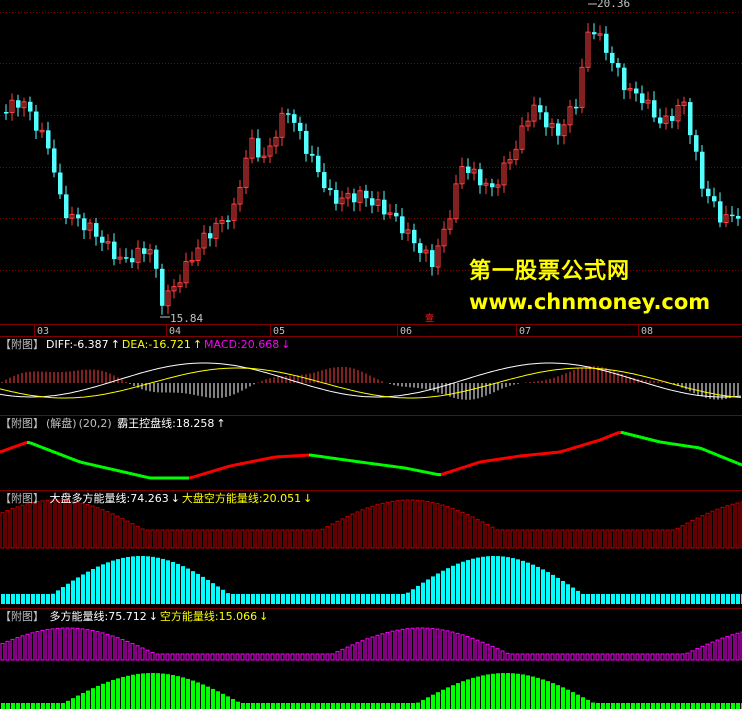  Describe the element at coordinates (264, 616) in the screenshot. I see `short-energy-arrow-icon: ↓` at that location.